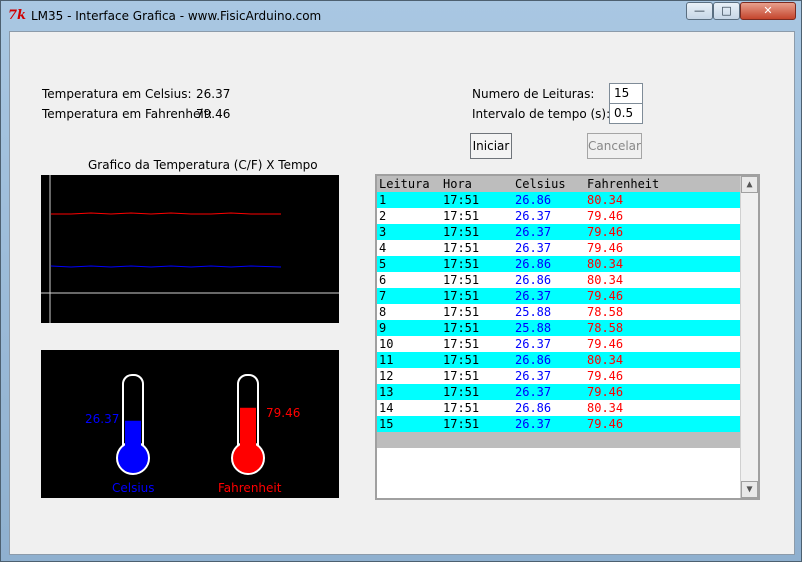 The image size is (802, 562). What do you see at coordinates (386, 424) in the screenshot?
I see `cell-leitura: 15` at bounding box center [386, 424].